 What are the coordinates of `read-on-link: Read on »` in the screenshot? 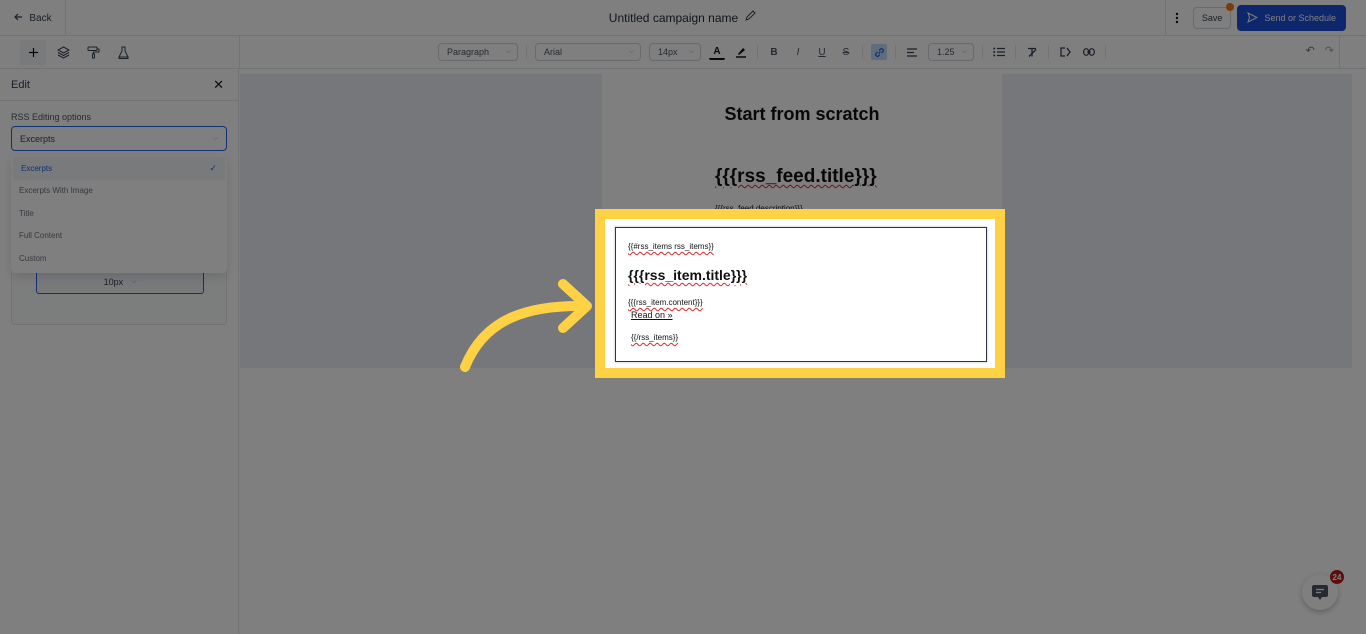 It's located at (652, 315).